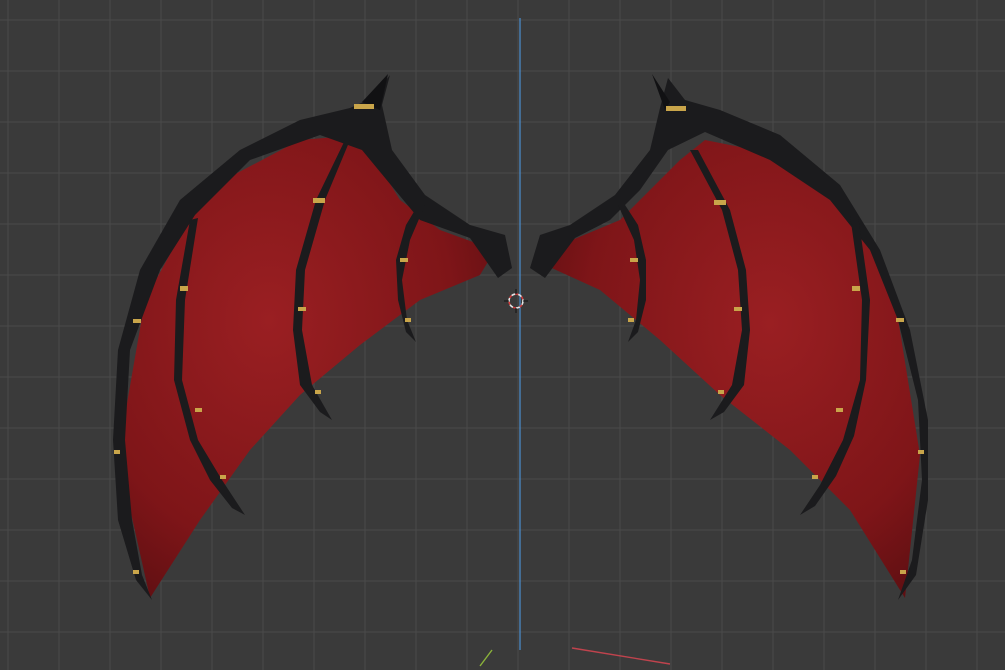  I want to click on x-axis-line, so click(621, 656).